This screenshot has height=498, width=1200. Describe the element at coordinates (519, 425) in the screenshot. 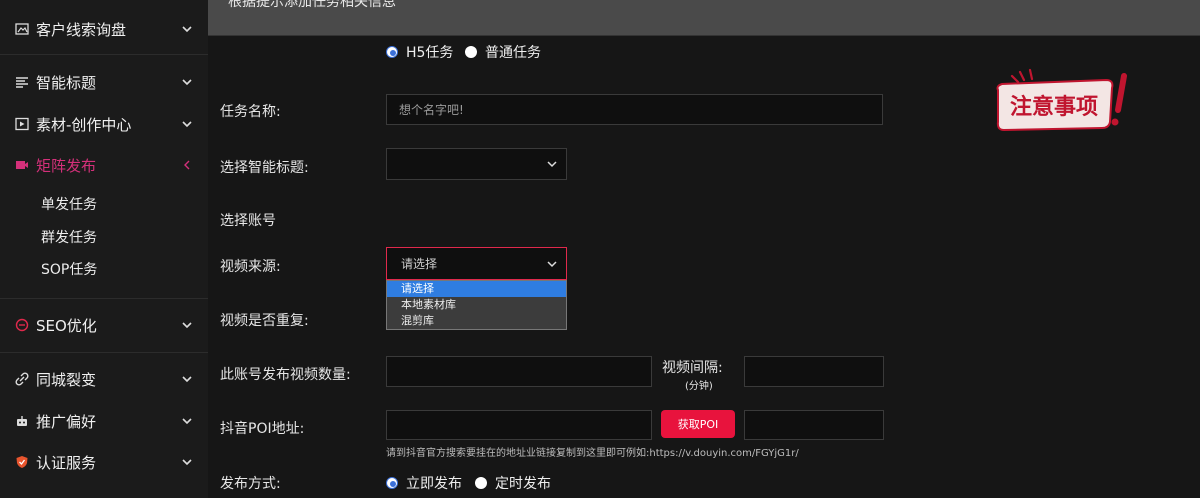

I see `poi-input` at that location.